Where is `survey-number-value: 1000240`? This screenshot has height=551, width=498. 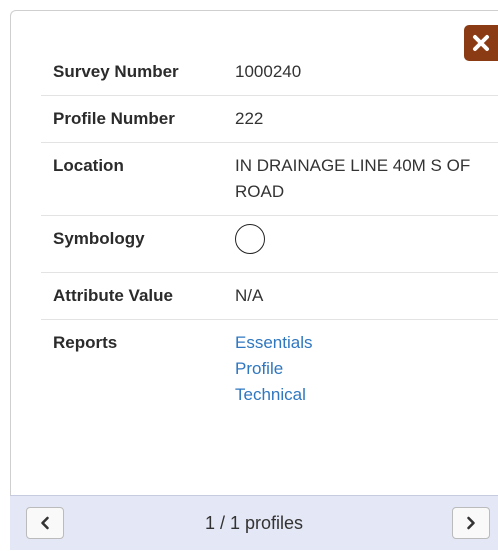
survey-number-value: 1000240 is located at coordinates (268, 71).